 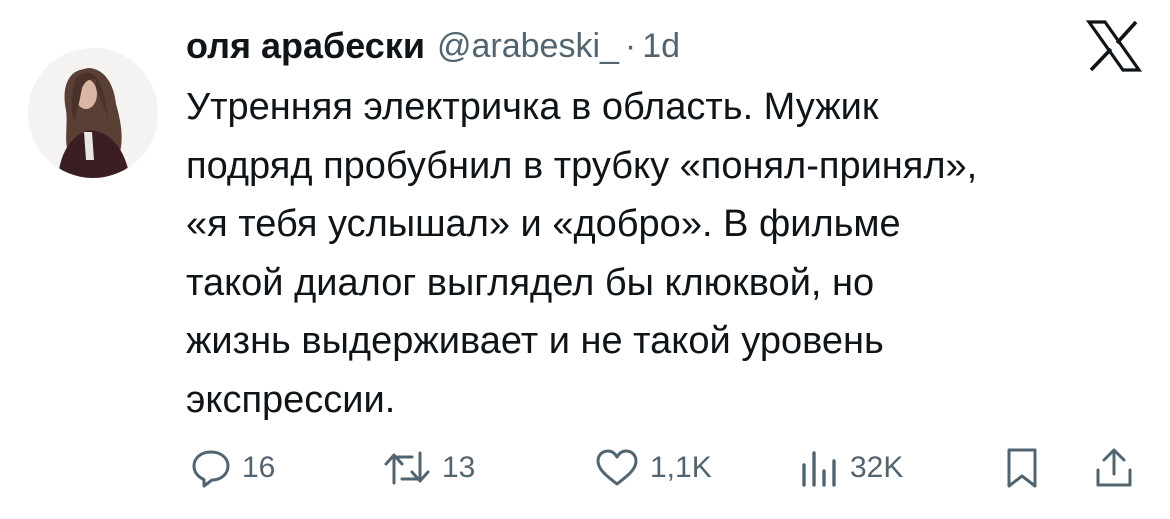 What do you see at coordinates (535, 341) in the screenshot?
I see `tweet-text-line: жизнь выдерживает и не такой уровень` at bounding box center [535, 341].